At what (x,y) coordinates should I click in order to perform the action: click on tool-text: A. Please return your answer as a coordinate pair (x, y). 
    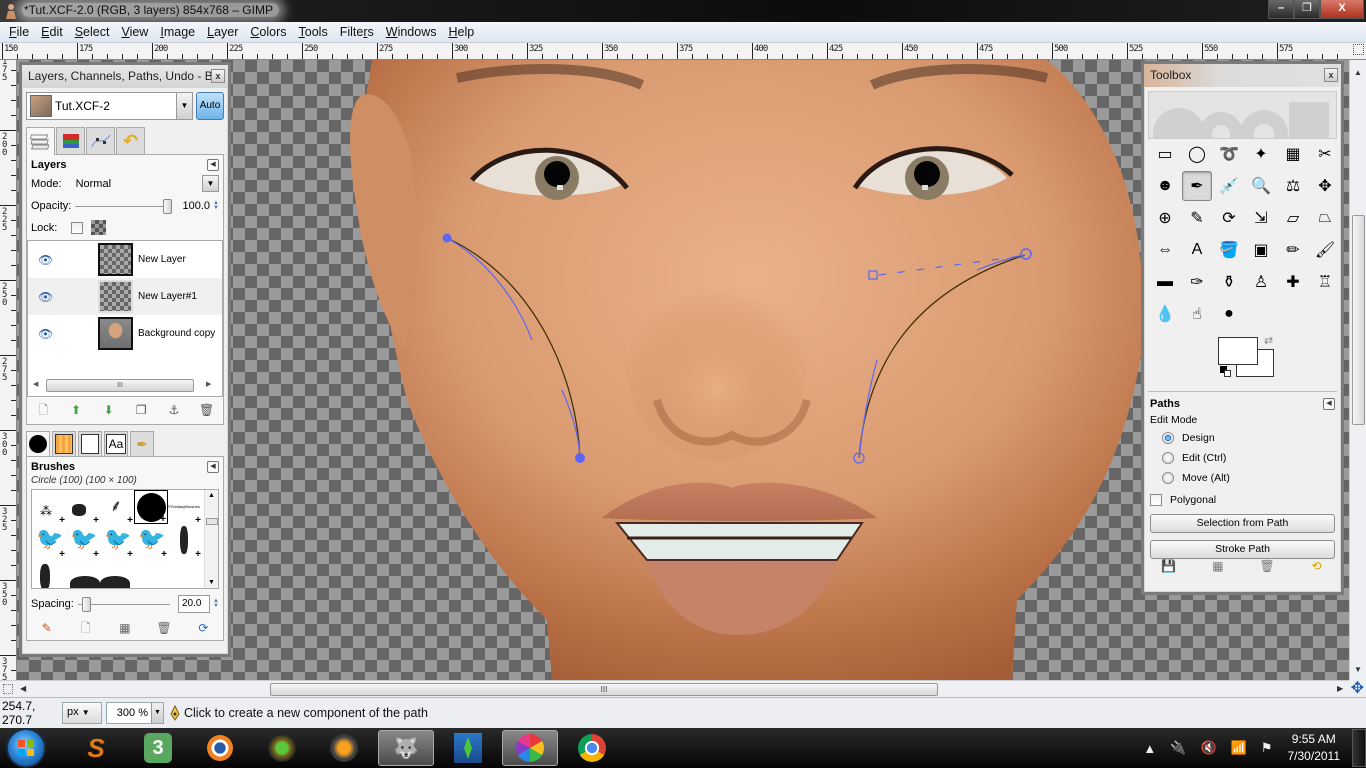
    Looking at the image, I should click on (1197, 250).